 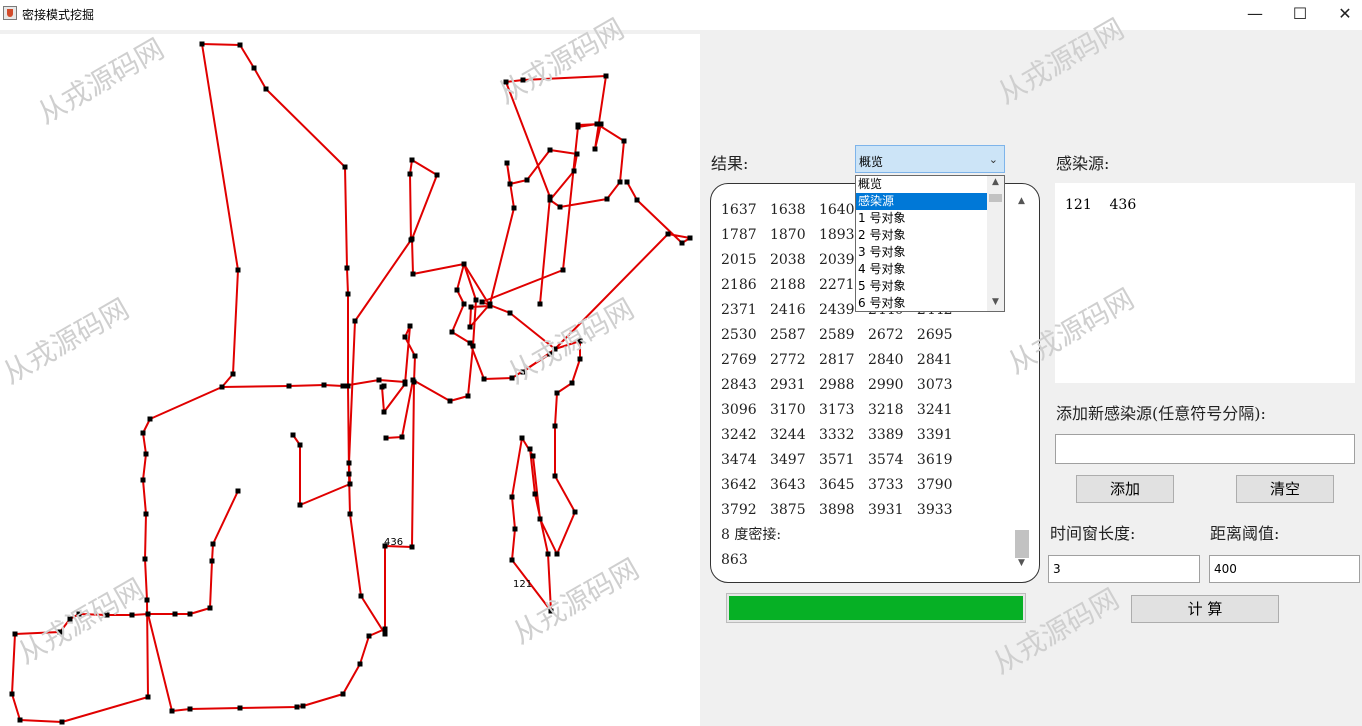 I want to click on dropdown-option: 2 号对象, so click(x=921, y=235).